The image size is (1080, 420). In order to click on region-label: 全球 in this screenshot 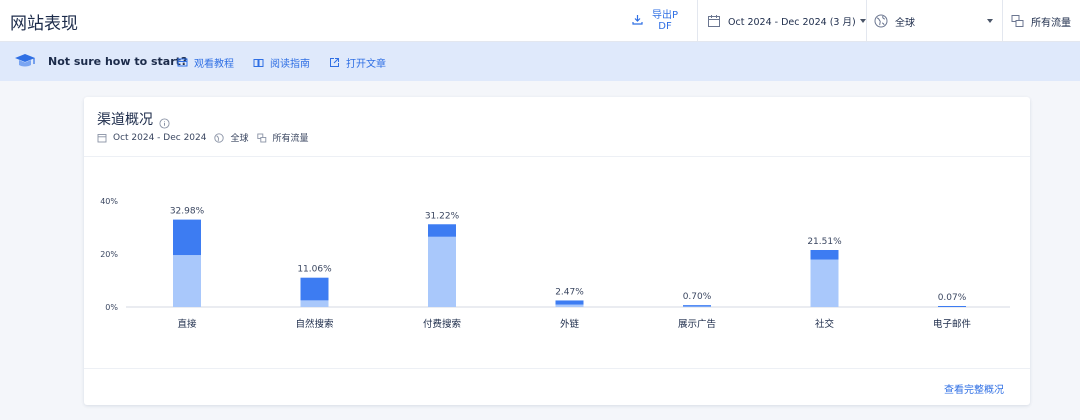, I will do `click(905, 23)`.